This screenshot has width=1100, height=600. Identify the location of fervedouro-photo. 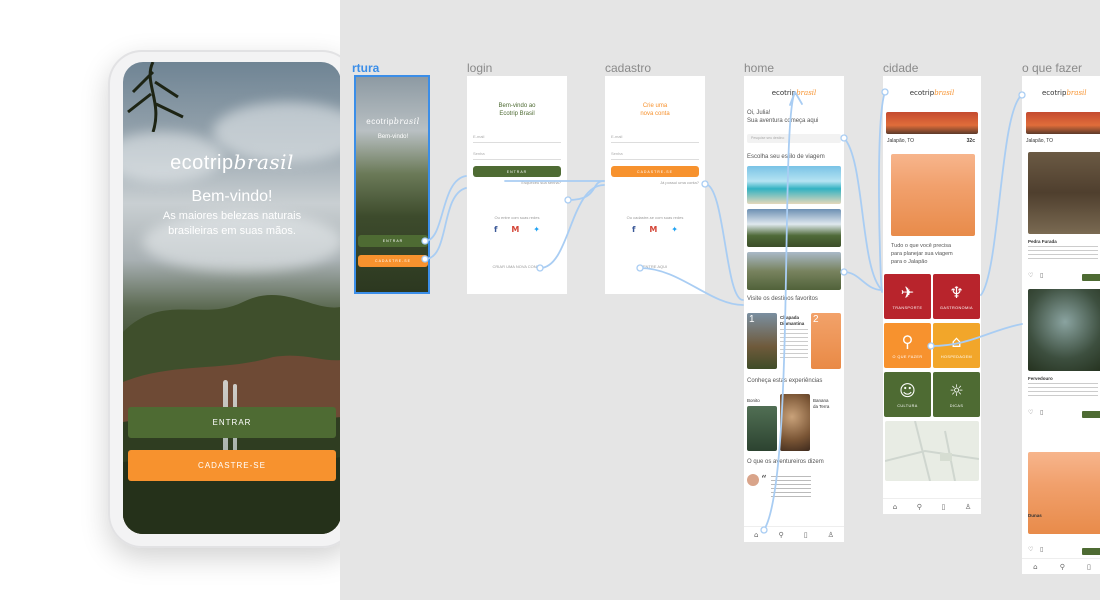
(1064, 330).